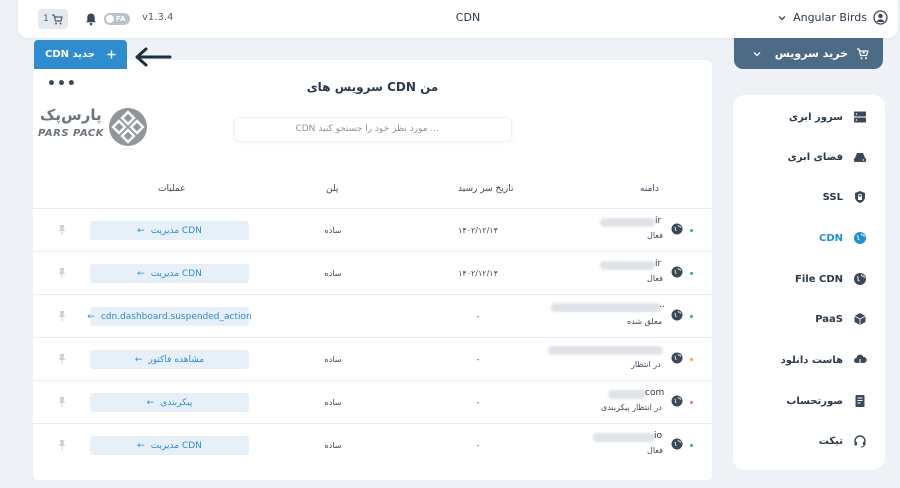  I want to click on sidebar-item-file-cdn: File CDN, so click(831, 279).